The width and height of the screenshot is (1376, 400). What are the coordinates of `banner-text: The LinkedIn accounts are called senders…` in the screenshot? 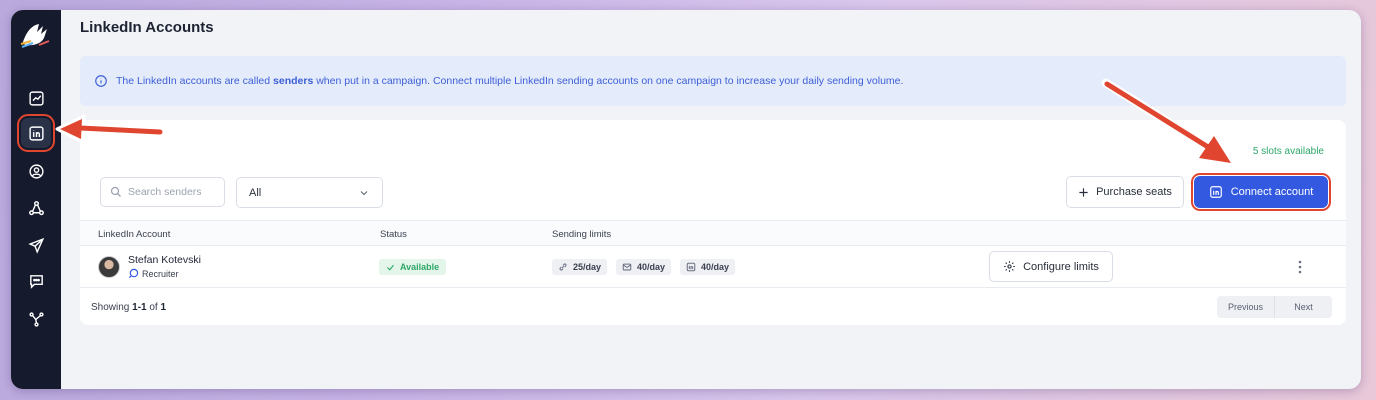 It's located at (510, 81).